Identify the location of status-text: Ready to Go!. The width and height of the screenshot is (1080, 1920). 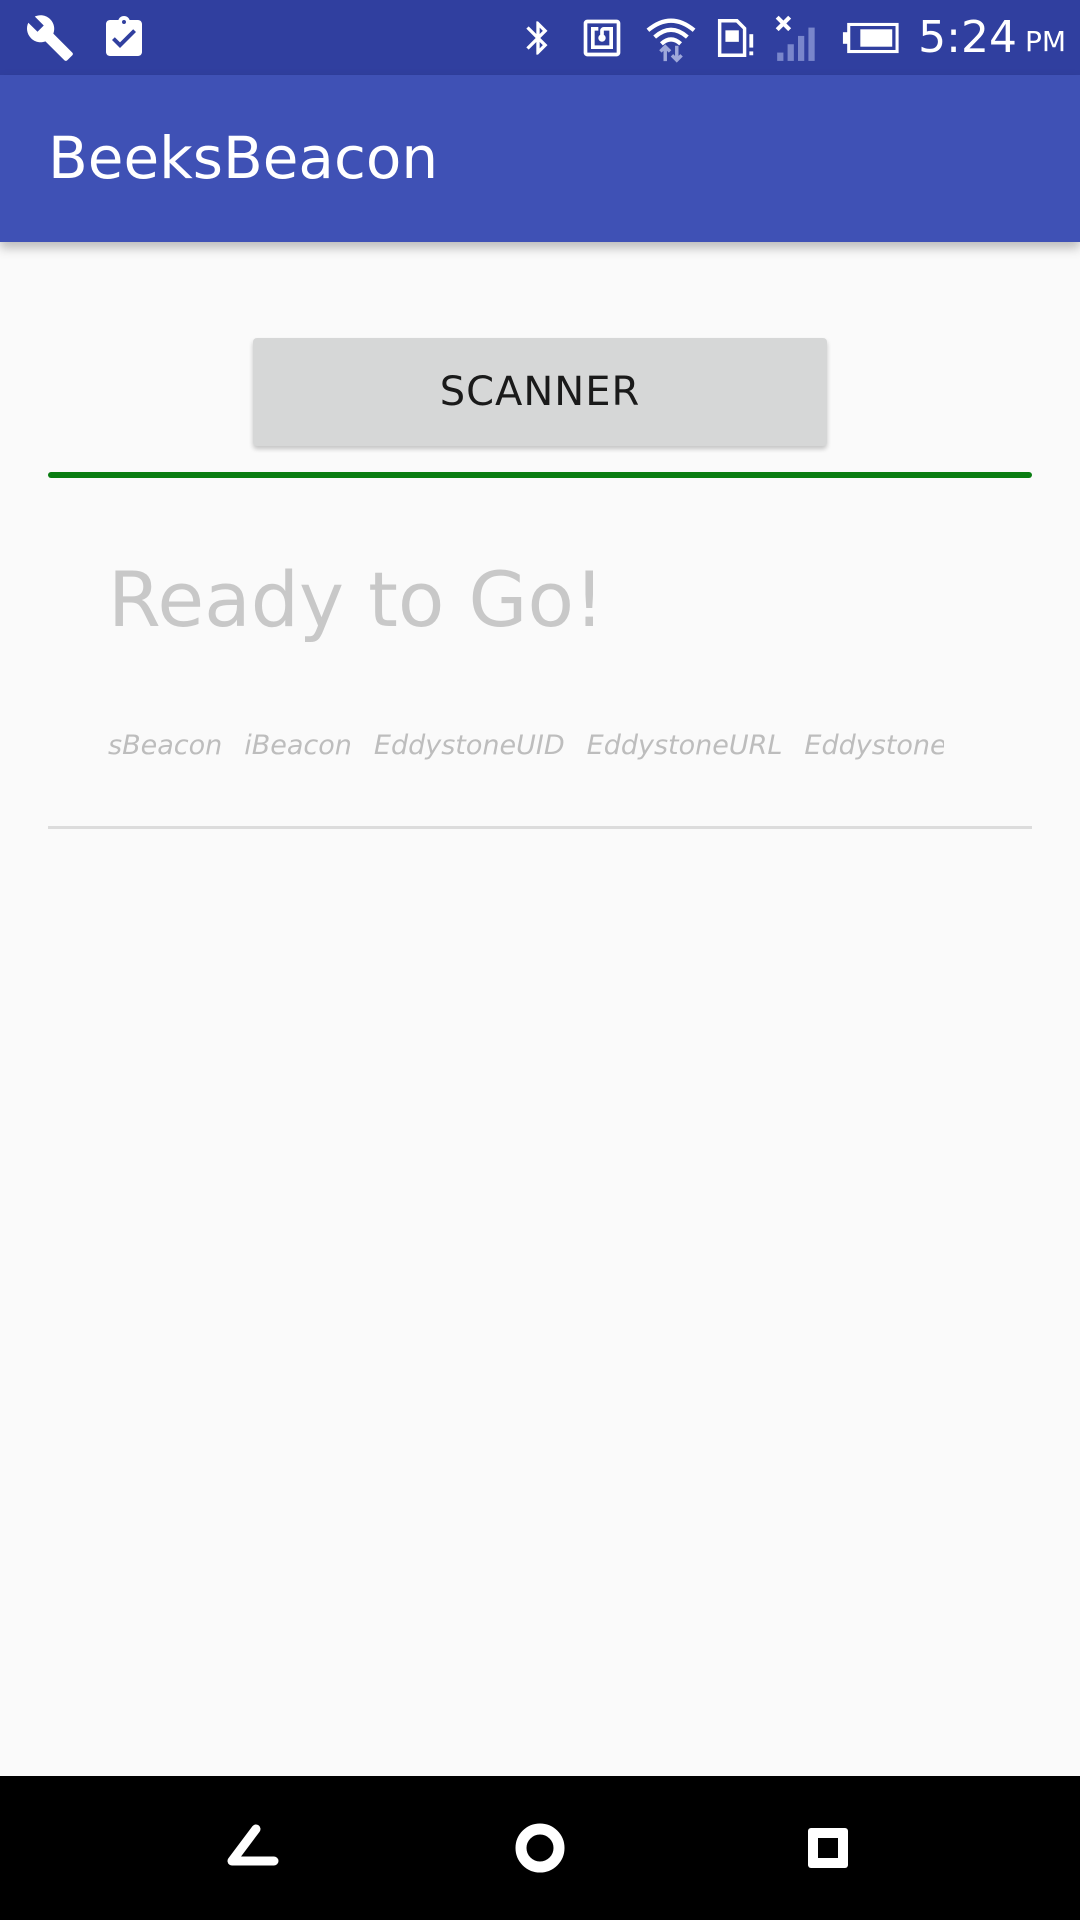
(356, 599).